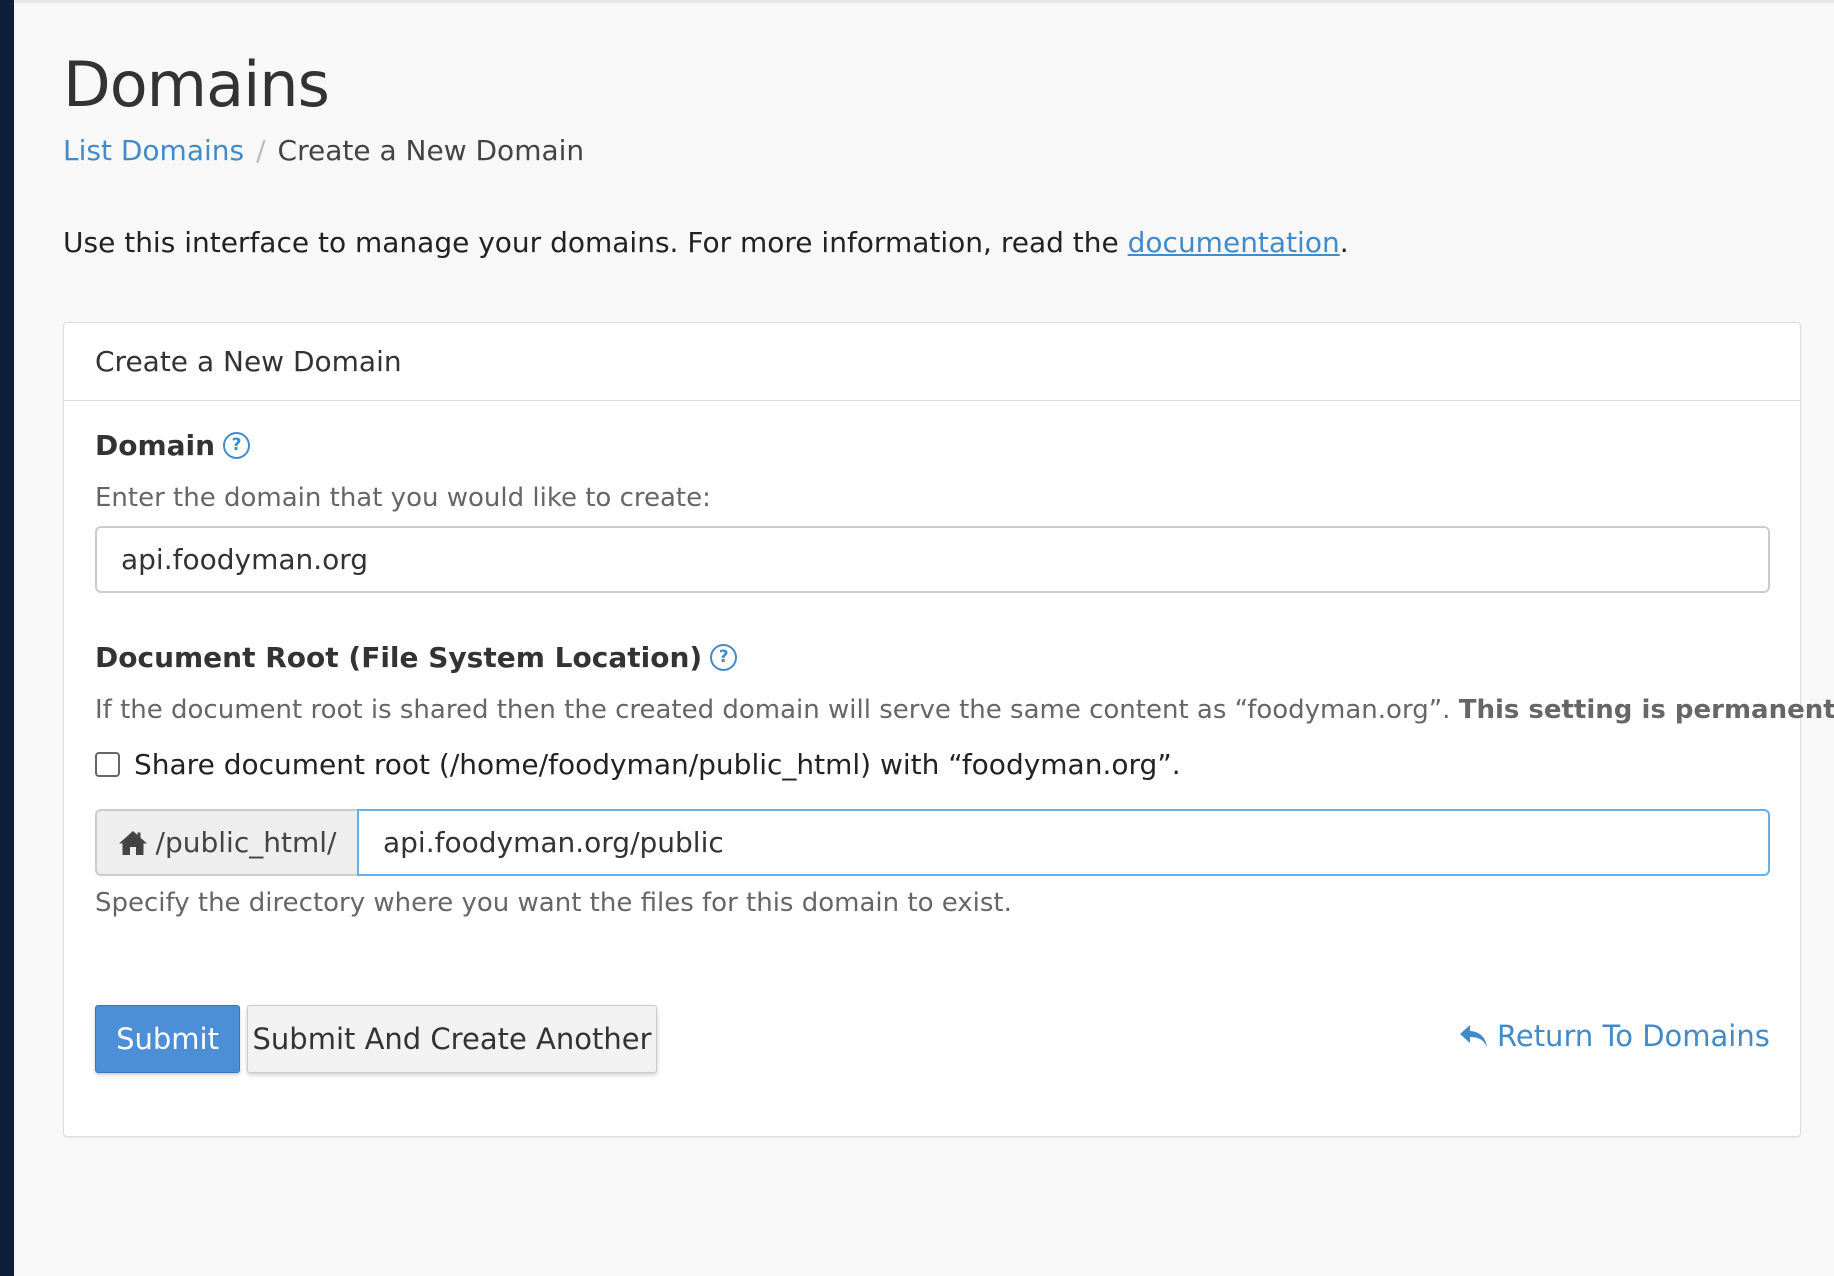  Describe the element at coordinates (932, 559) in the screenshot. I see `domain-input` at that location.